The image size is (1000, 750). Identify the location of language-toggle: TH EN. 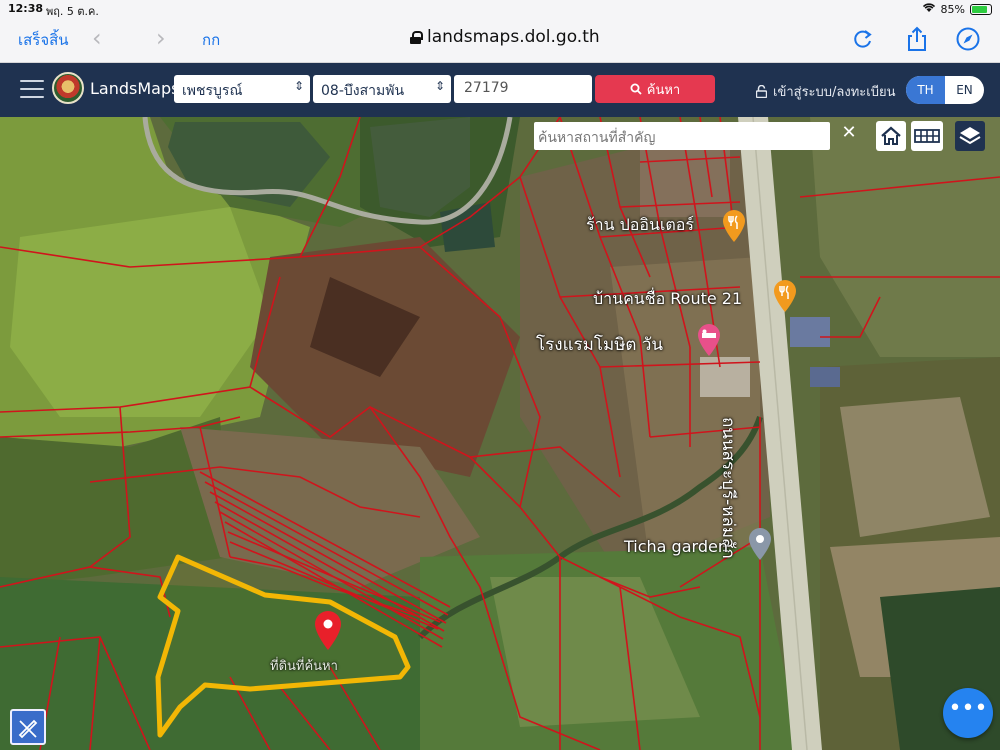
(945, 90).